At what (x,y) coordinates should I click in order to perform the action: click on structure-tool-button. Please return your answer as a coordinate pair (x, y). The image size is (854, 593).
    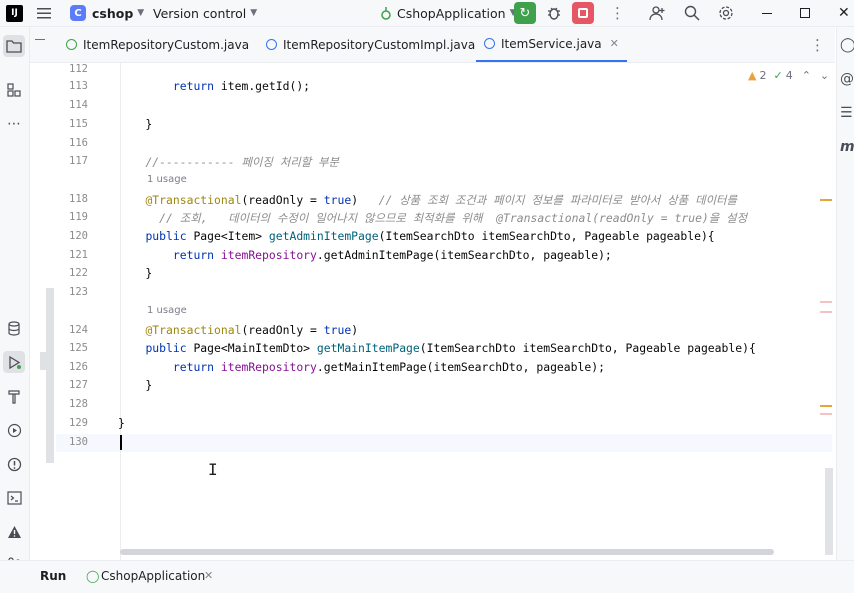
    Looking at the image, I should click on (14, 90).